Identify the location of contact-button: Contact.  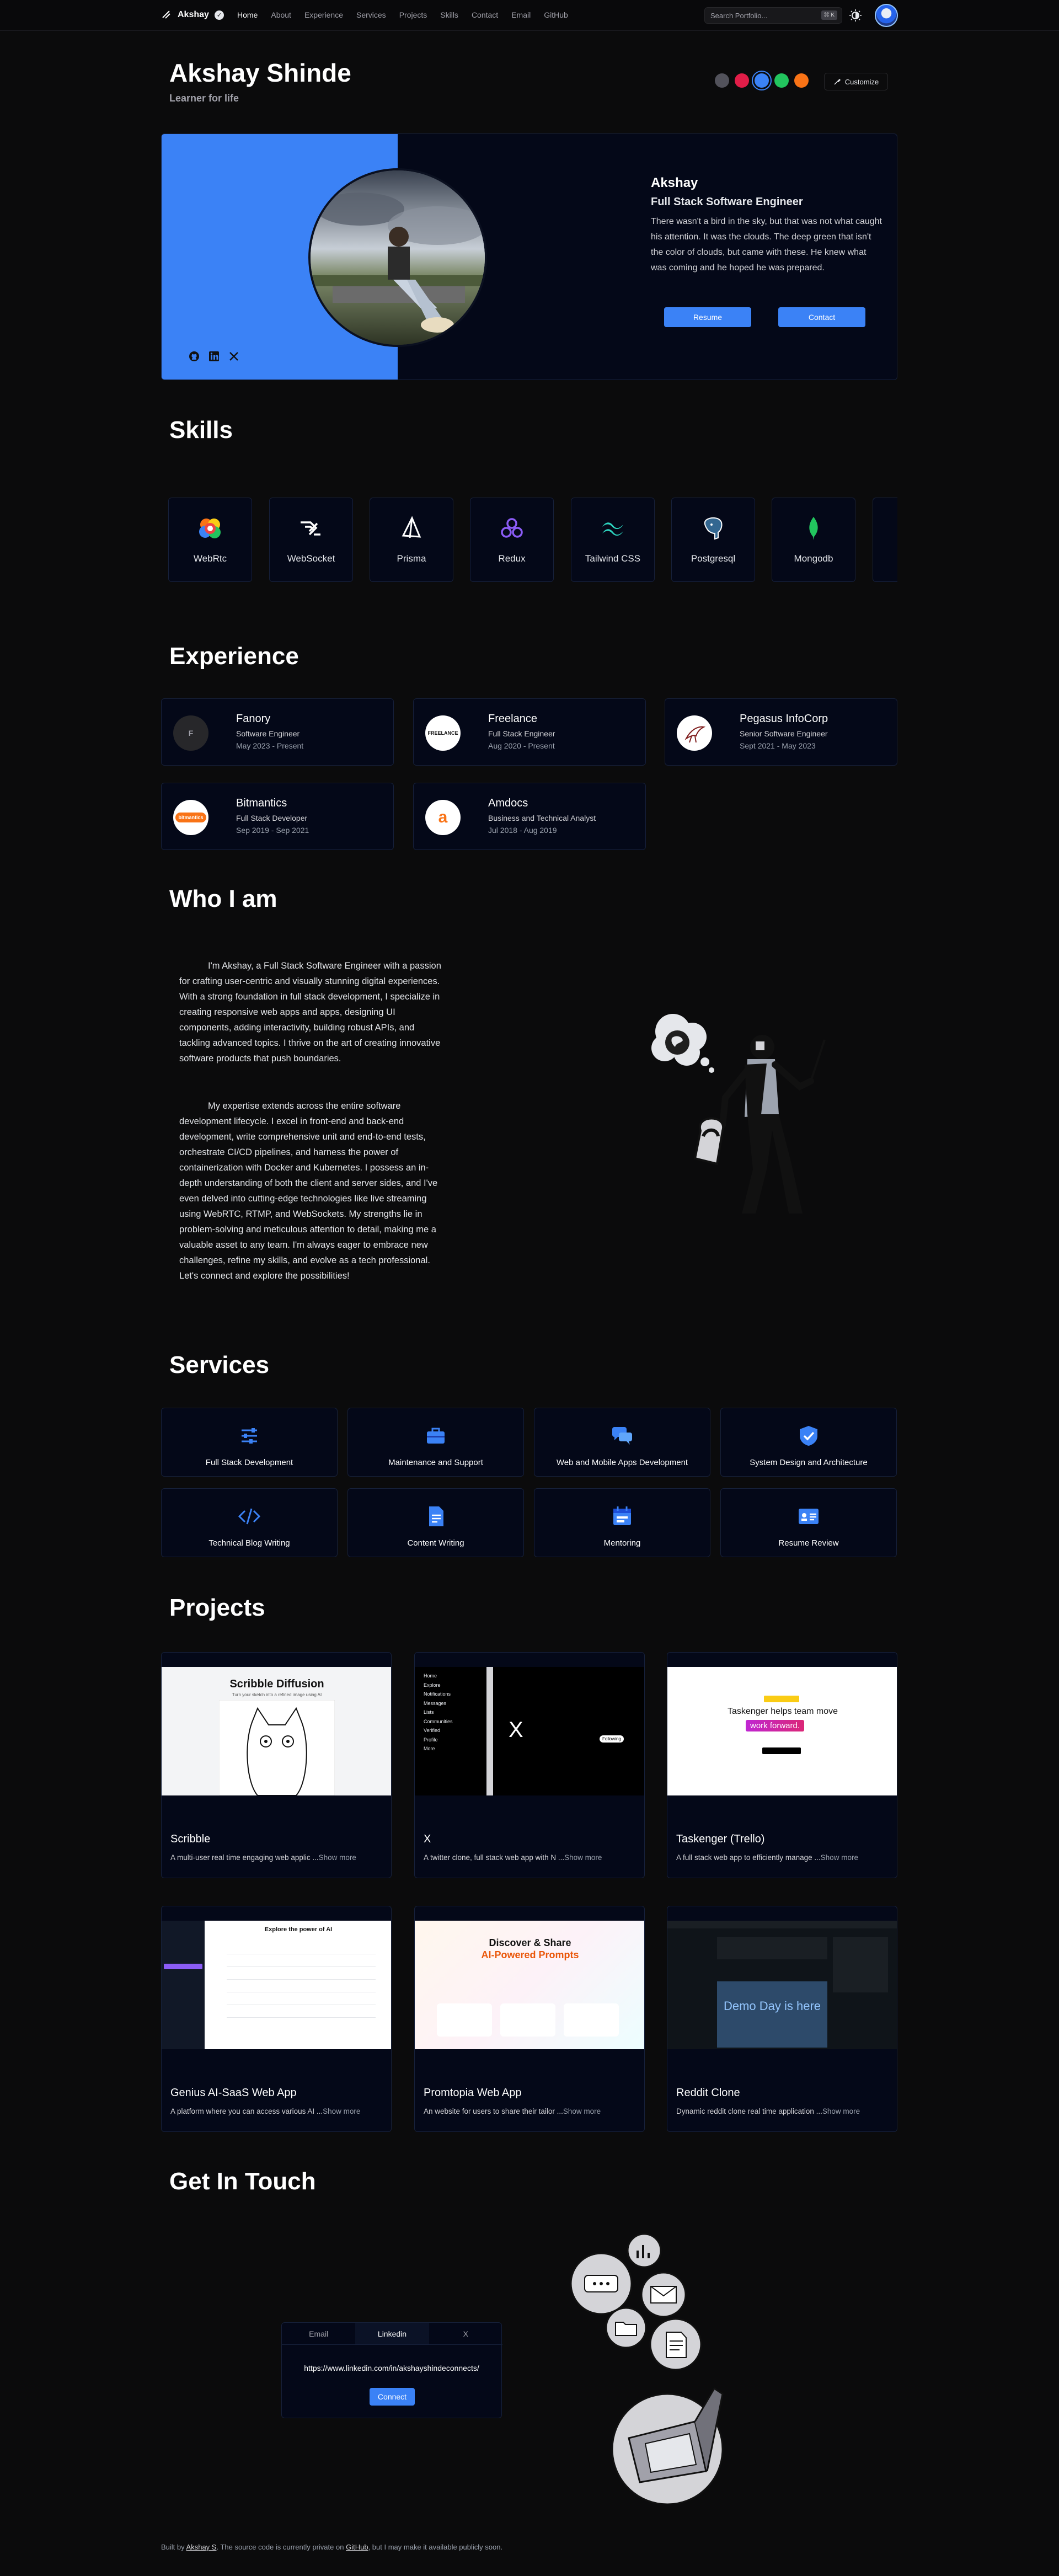
(821, 317).